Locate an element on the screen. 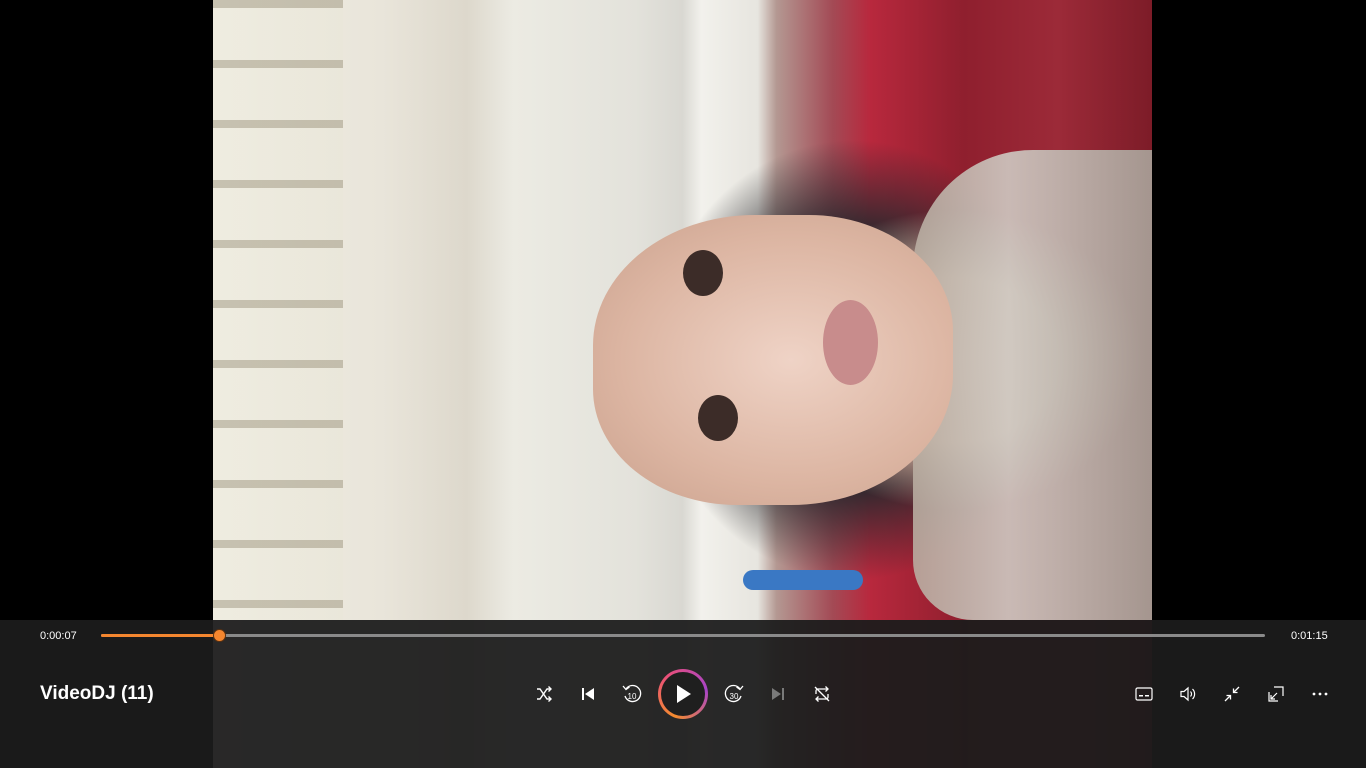 The width and height of the screenshot is (1366, 768). more-icon is located at coordinates (1320, 694).